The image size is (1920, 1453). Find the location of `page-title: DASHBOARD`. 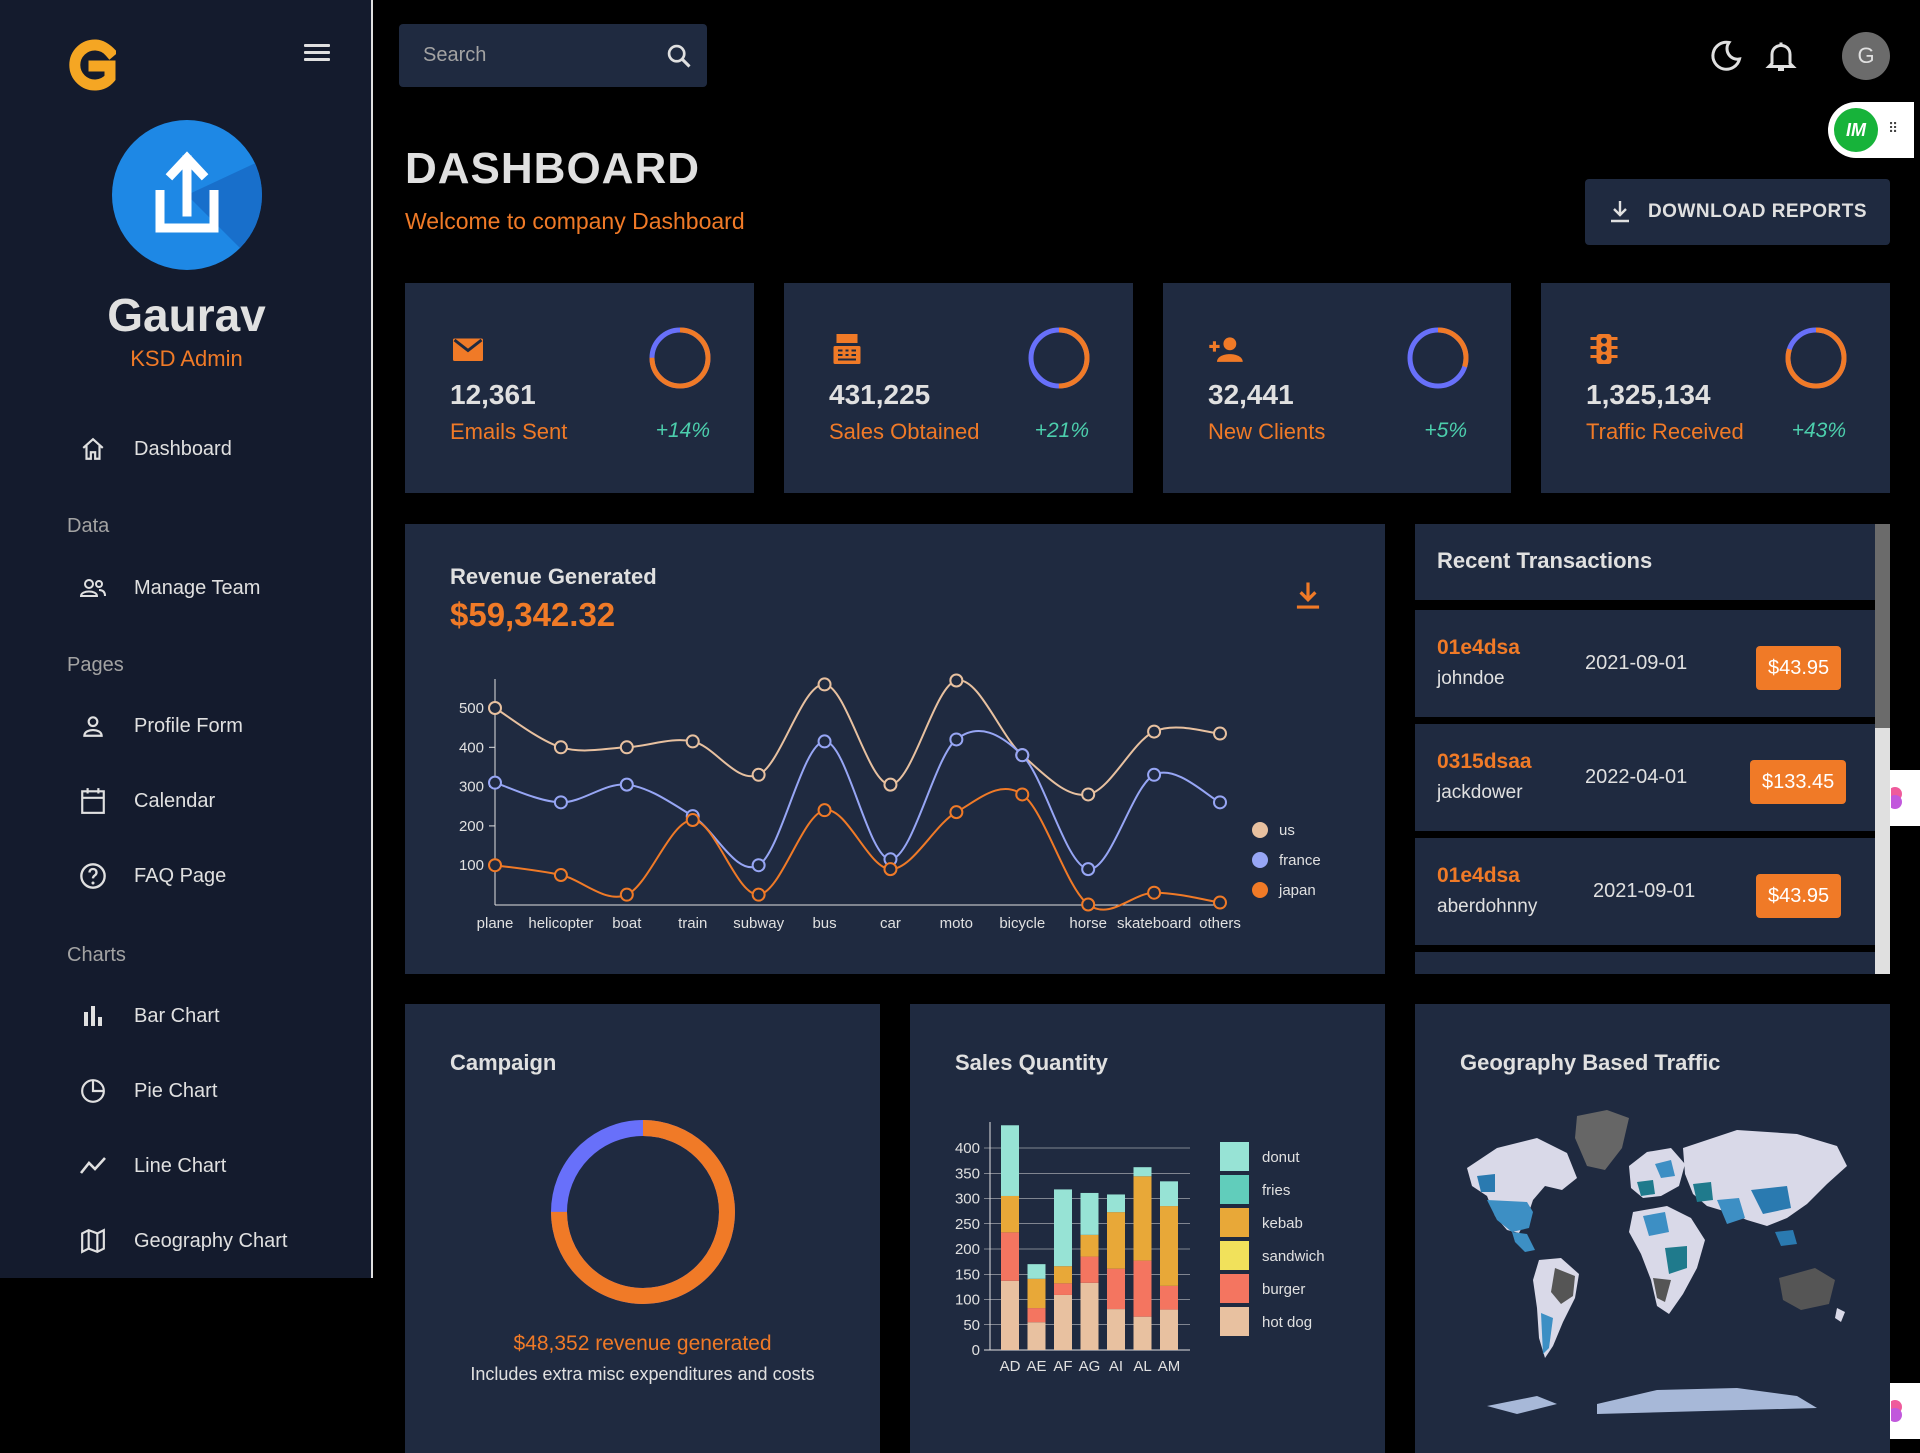

page-title: DASHBOARD is located at coordinates (552, 168).